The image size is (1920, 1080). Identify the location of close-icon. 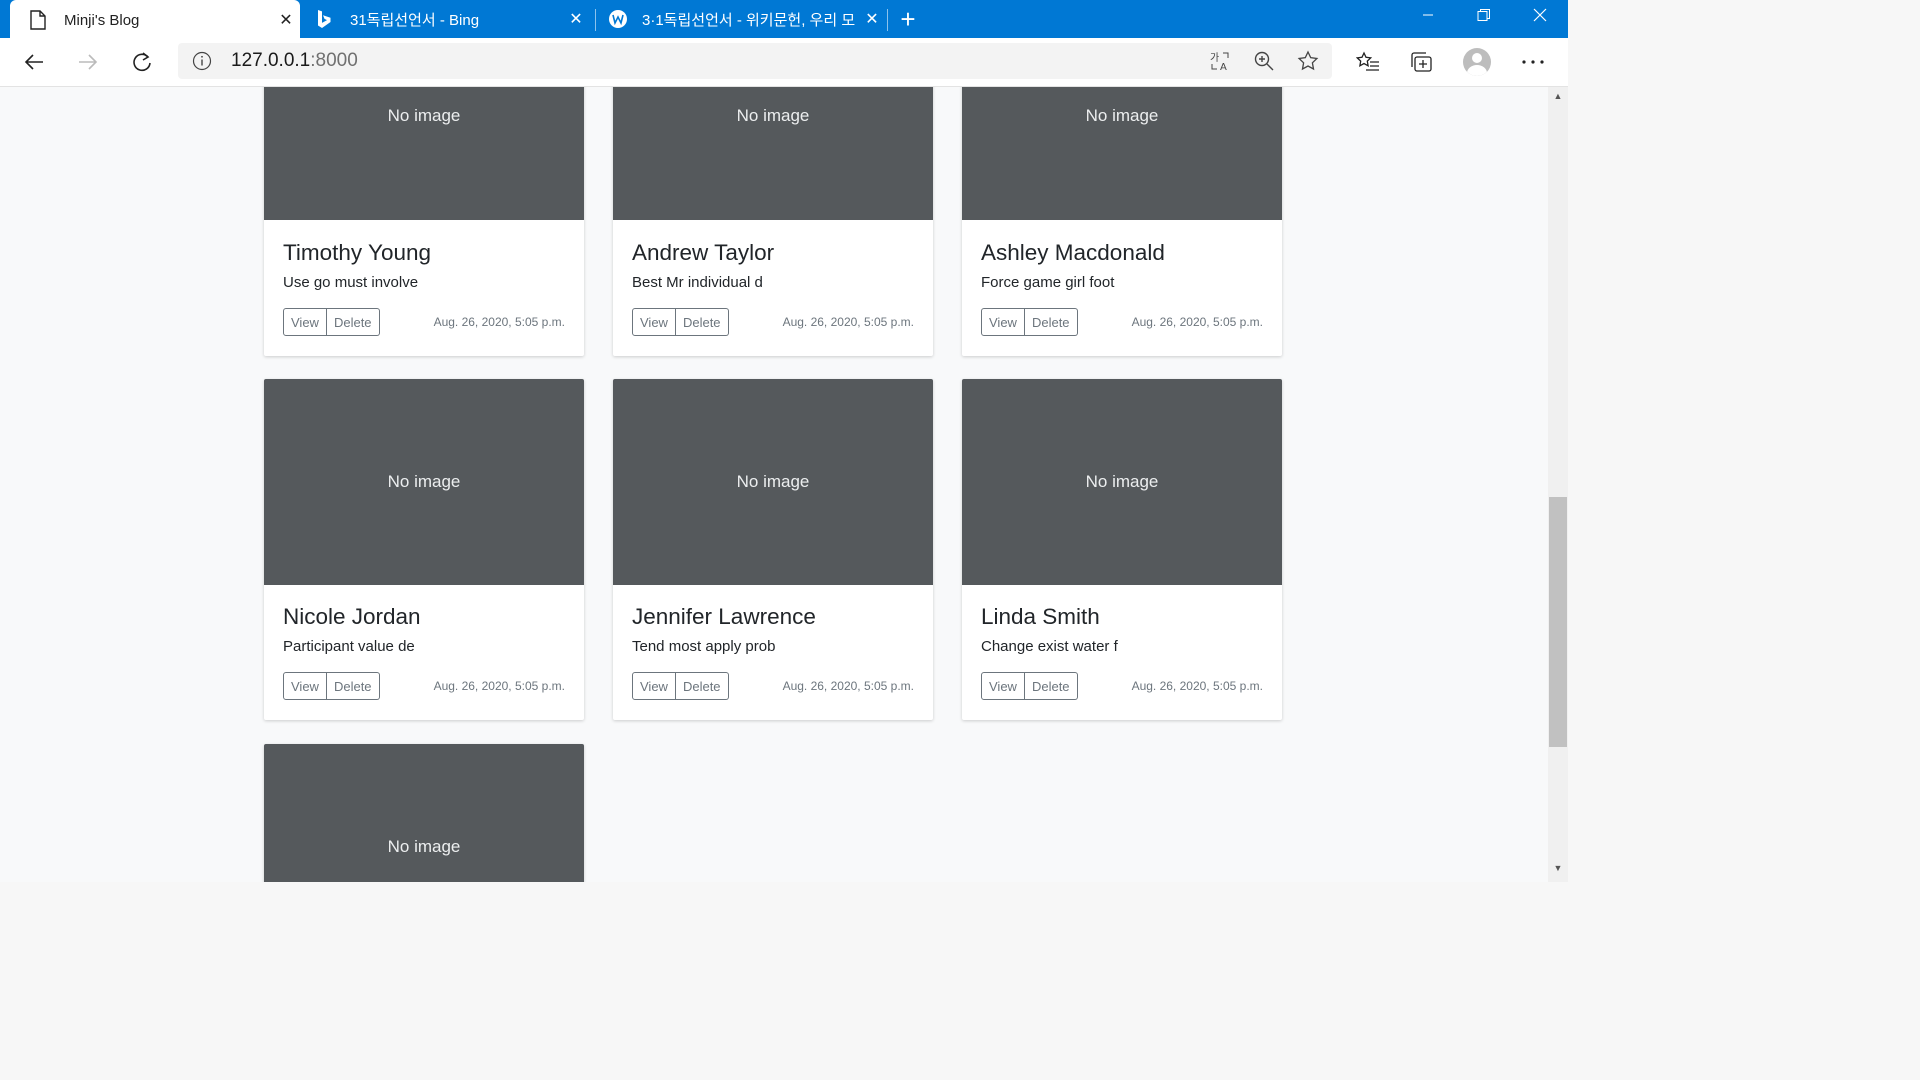
(1540, 15).